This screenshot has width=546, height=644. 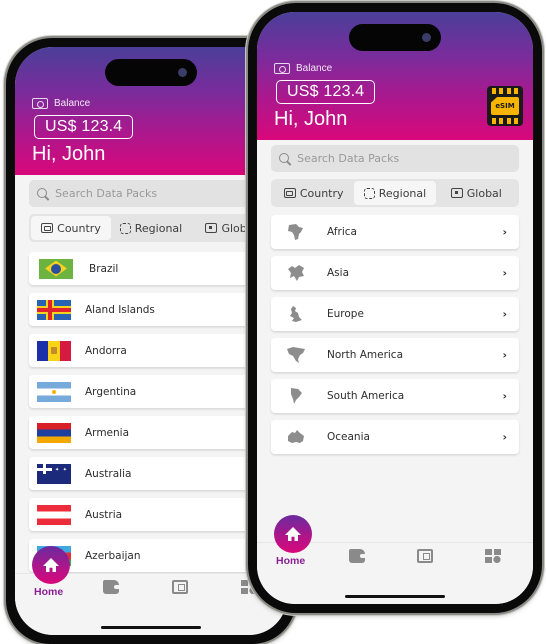 What do you see at coordinates (106, 350) in the screenshot?
I see `country-name: Andorra` at bounding box center [106, 350].